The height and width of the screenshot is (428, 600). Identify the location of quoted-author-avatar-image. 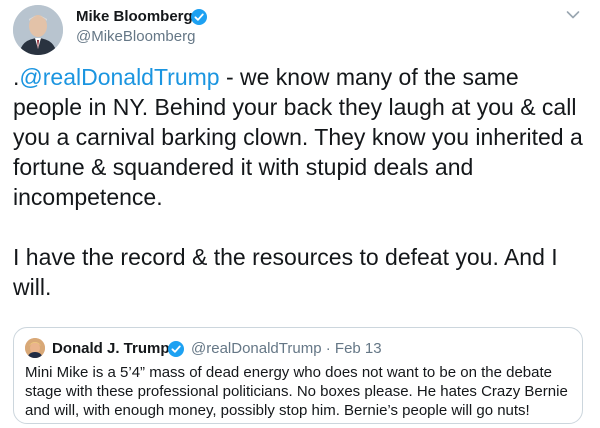
(35, 348).